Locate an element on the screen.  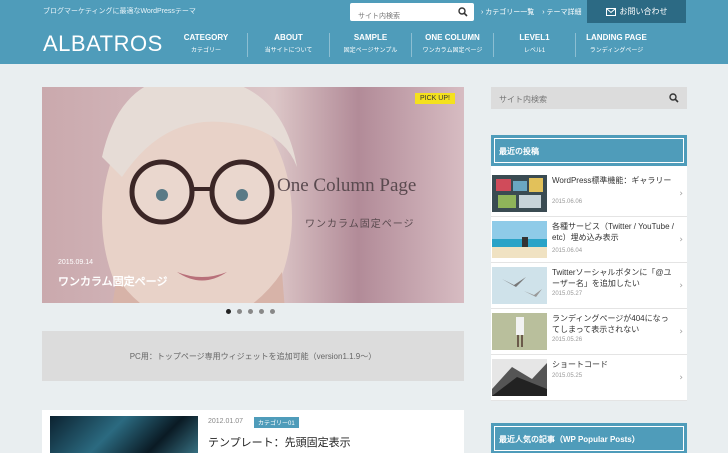
widget-title: 最近の投稿 is located at coordinates (519, 151).